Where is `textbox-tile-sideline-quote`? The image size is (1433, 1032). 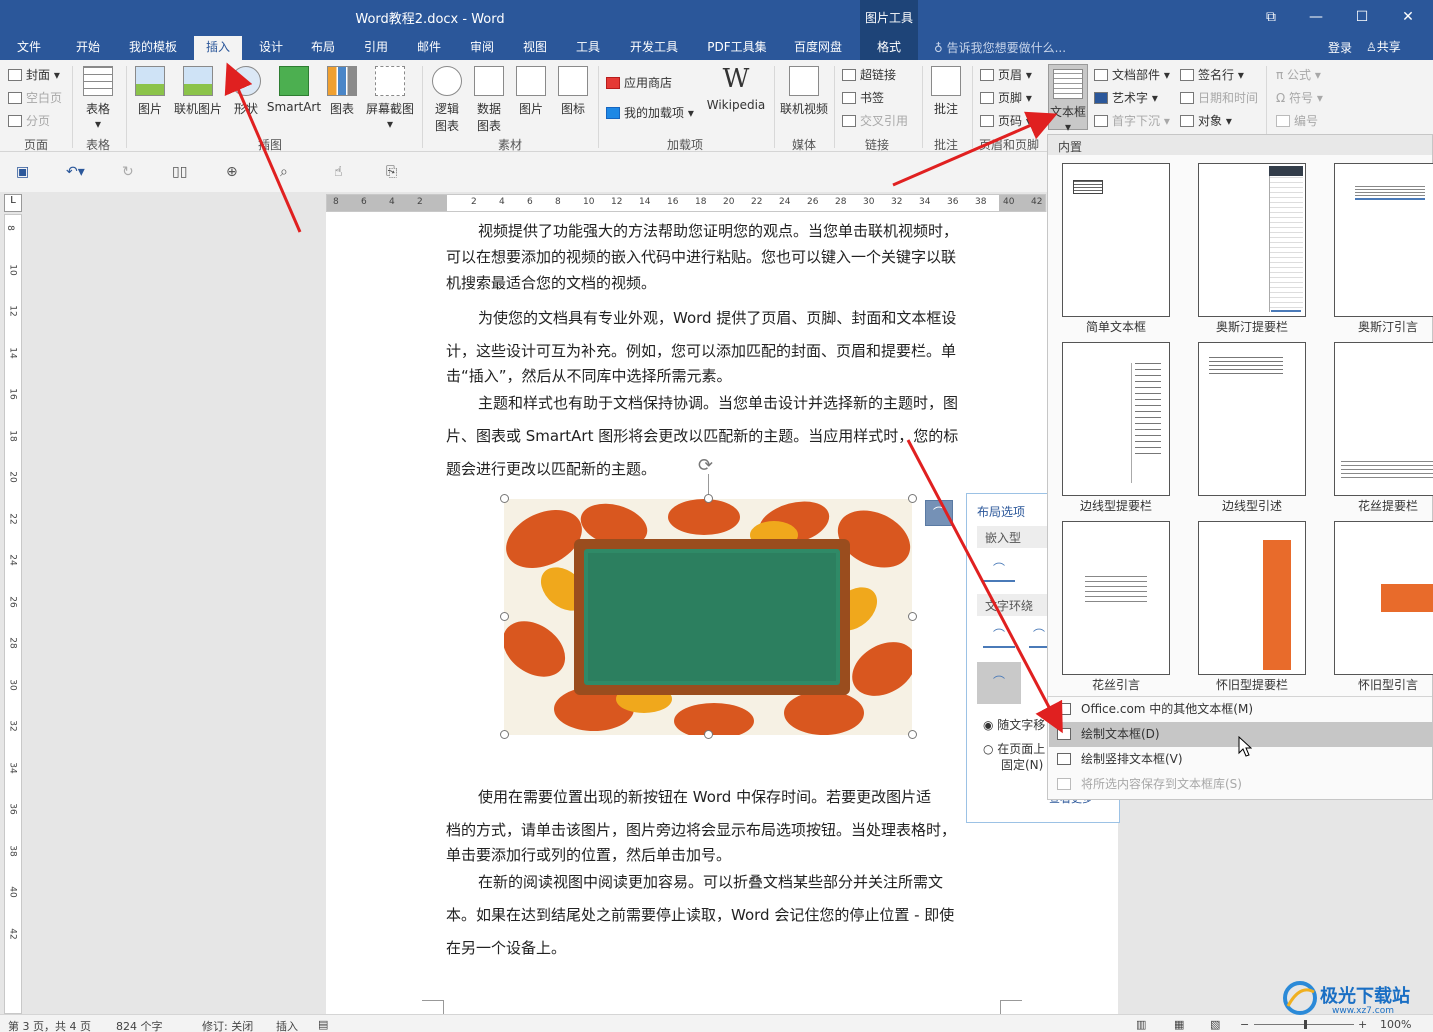 textbox-tile-sideline-quote is located at coordinates (1252, 419).